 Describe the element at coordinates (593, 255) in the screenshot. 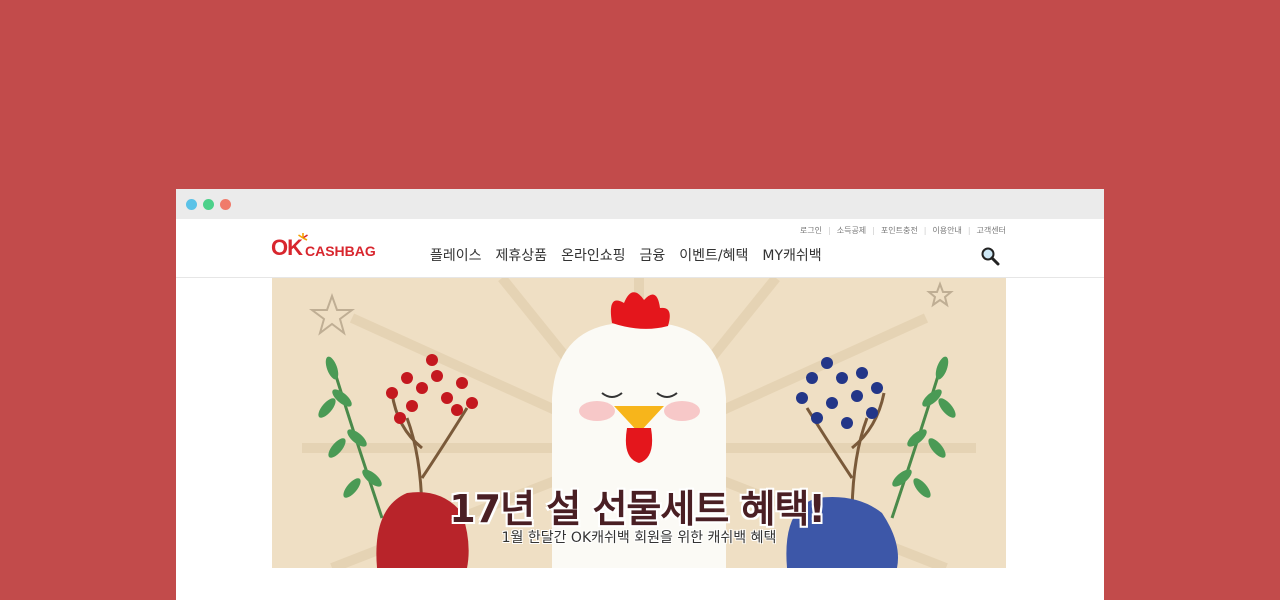

I see `nav-item-shopping: 온라인쇼핑` at that location.